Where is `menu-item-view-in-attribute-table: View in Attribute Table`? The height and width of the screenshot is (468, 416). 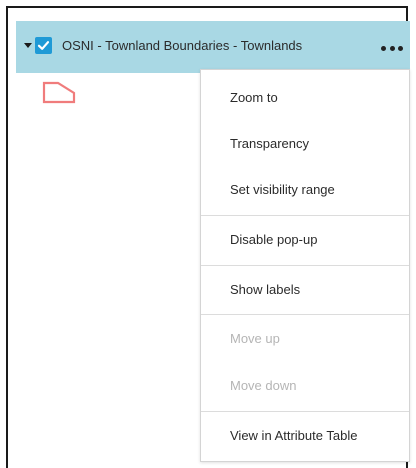
menu-item-view-in-attribute-table: View in Attribute Table is located at coordinates (305, 435).